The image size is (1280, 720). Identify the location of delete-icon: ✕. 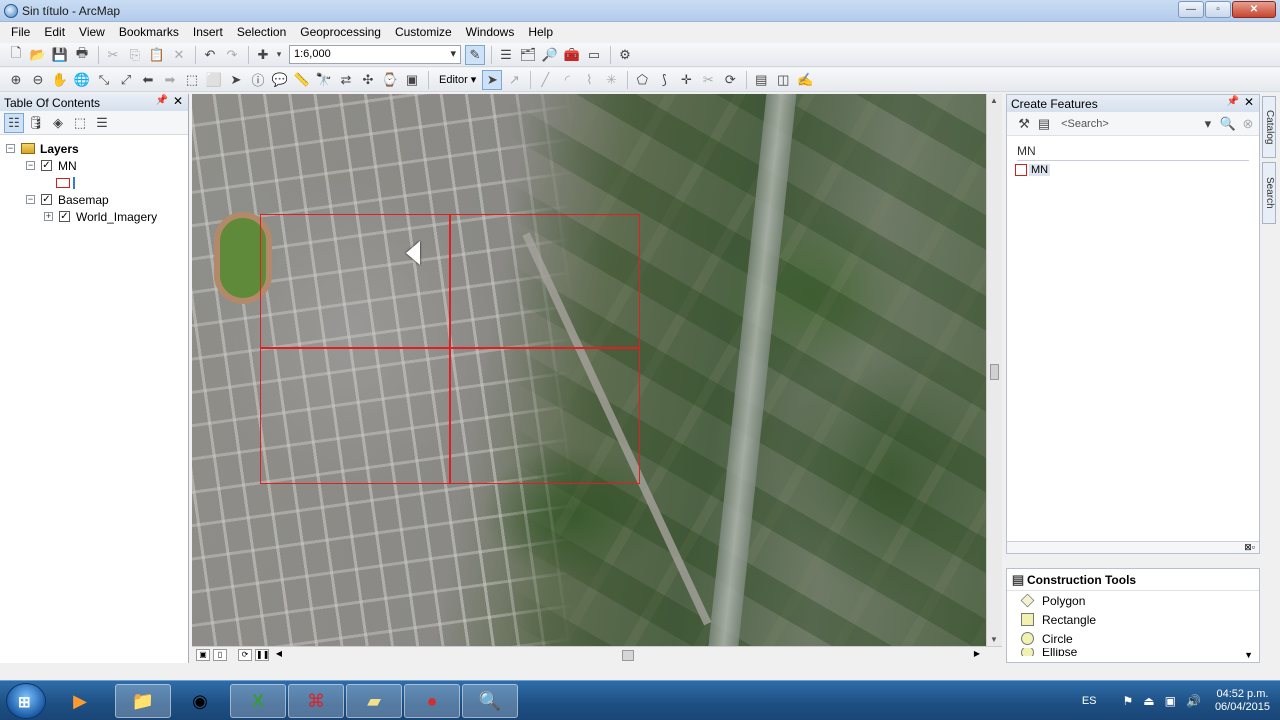
(179, 55).